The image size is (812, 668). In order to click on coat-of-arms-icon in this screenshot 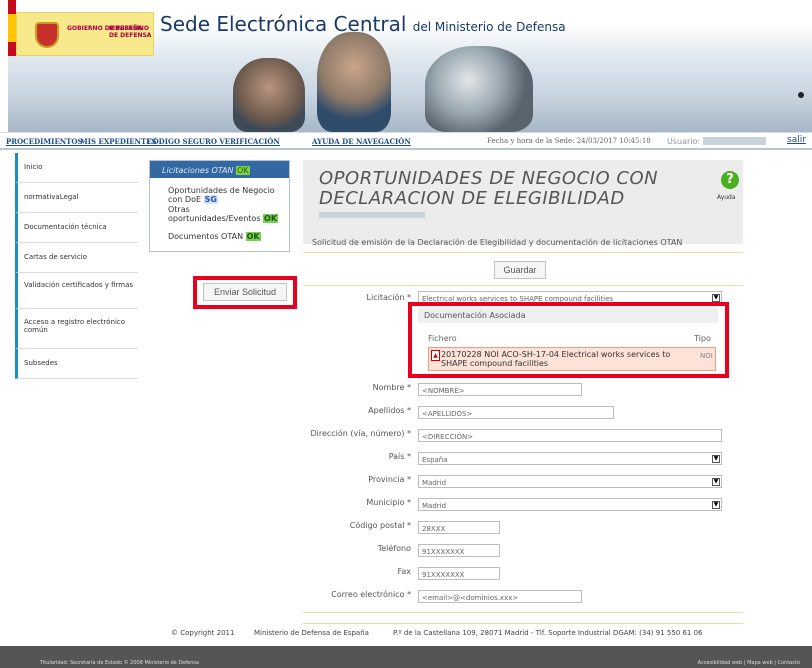, I will do `click(47, 35)`.